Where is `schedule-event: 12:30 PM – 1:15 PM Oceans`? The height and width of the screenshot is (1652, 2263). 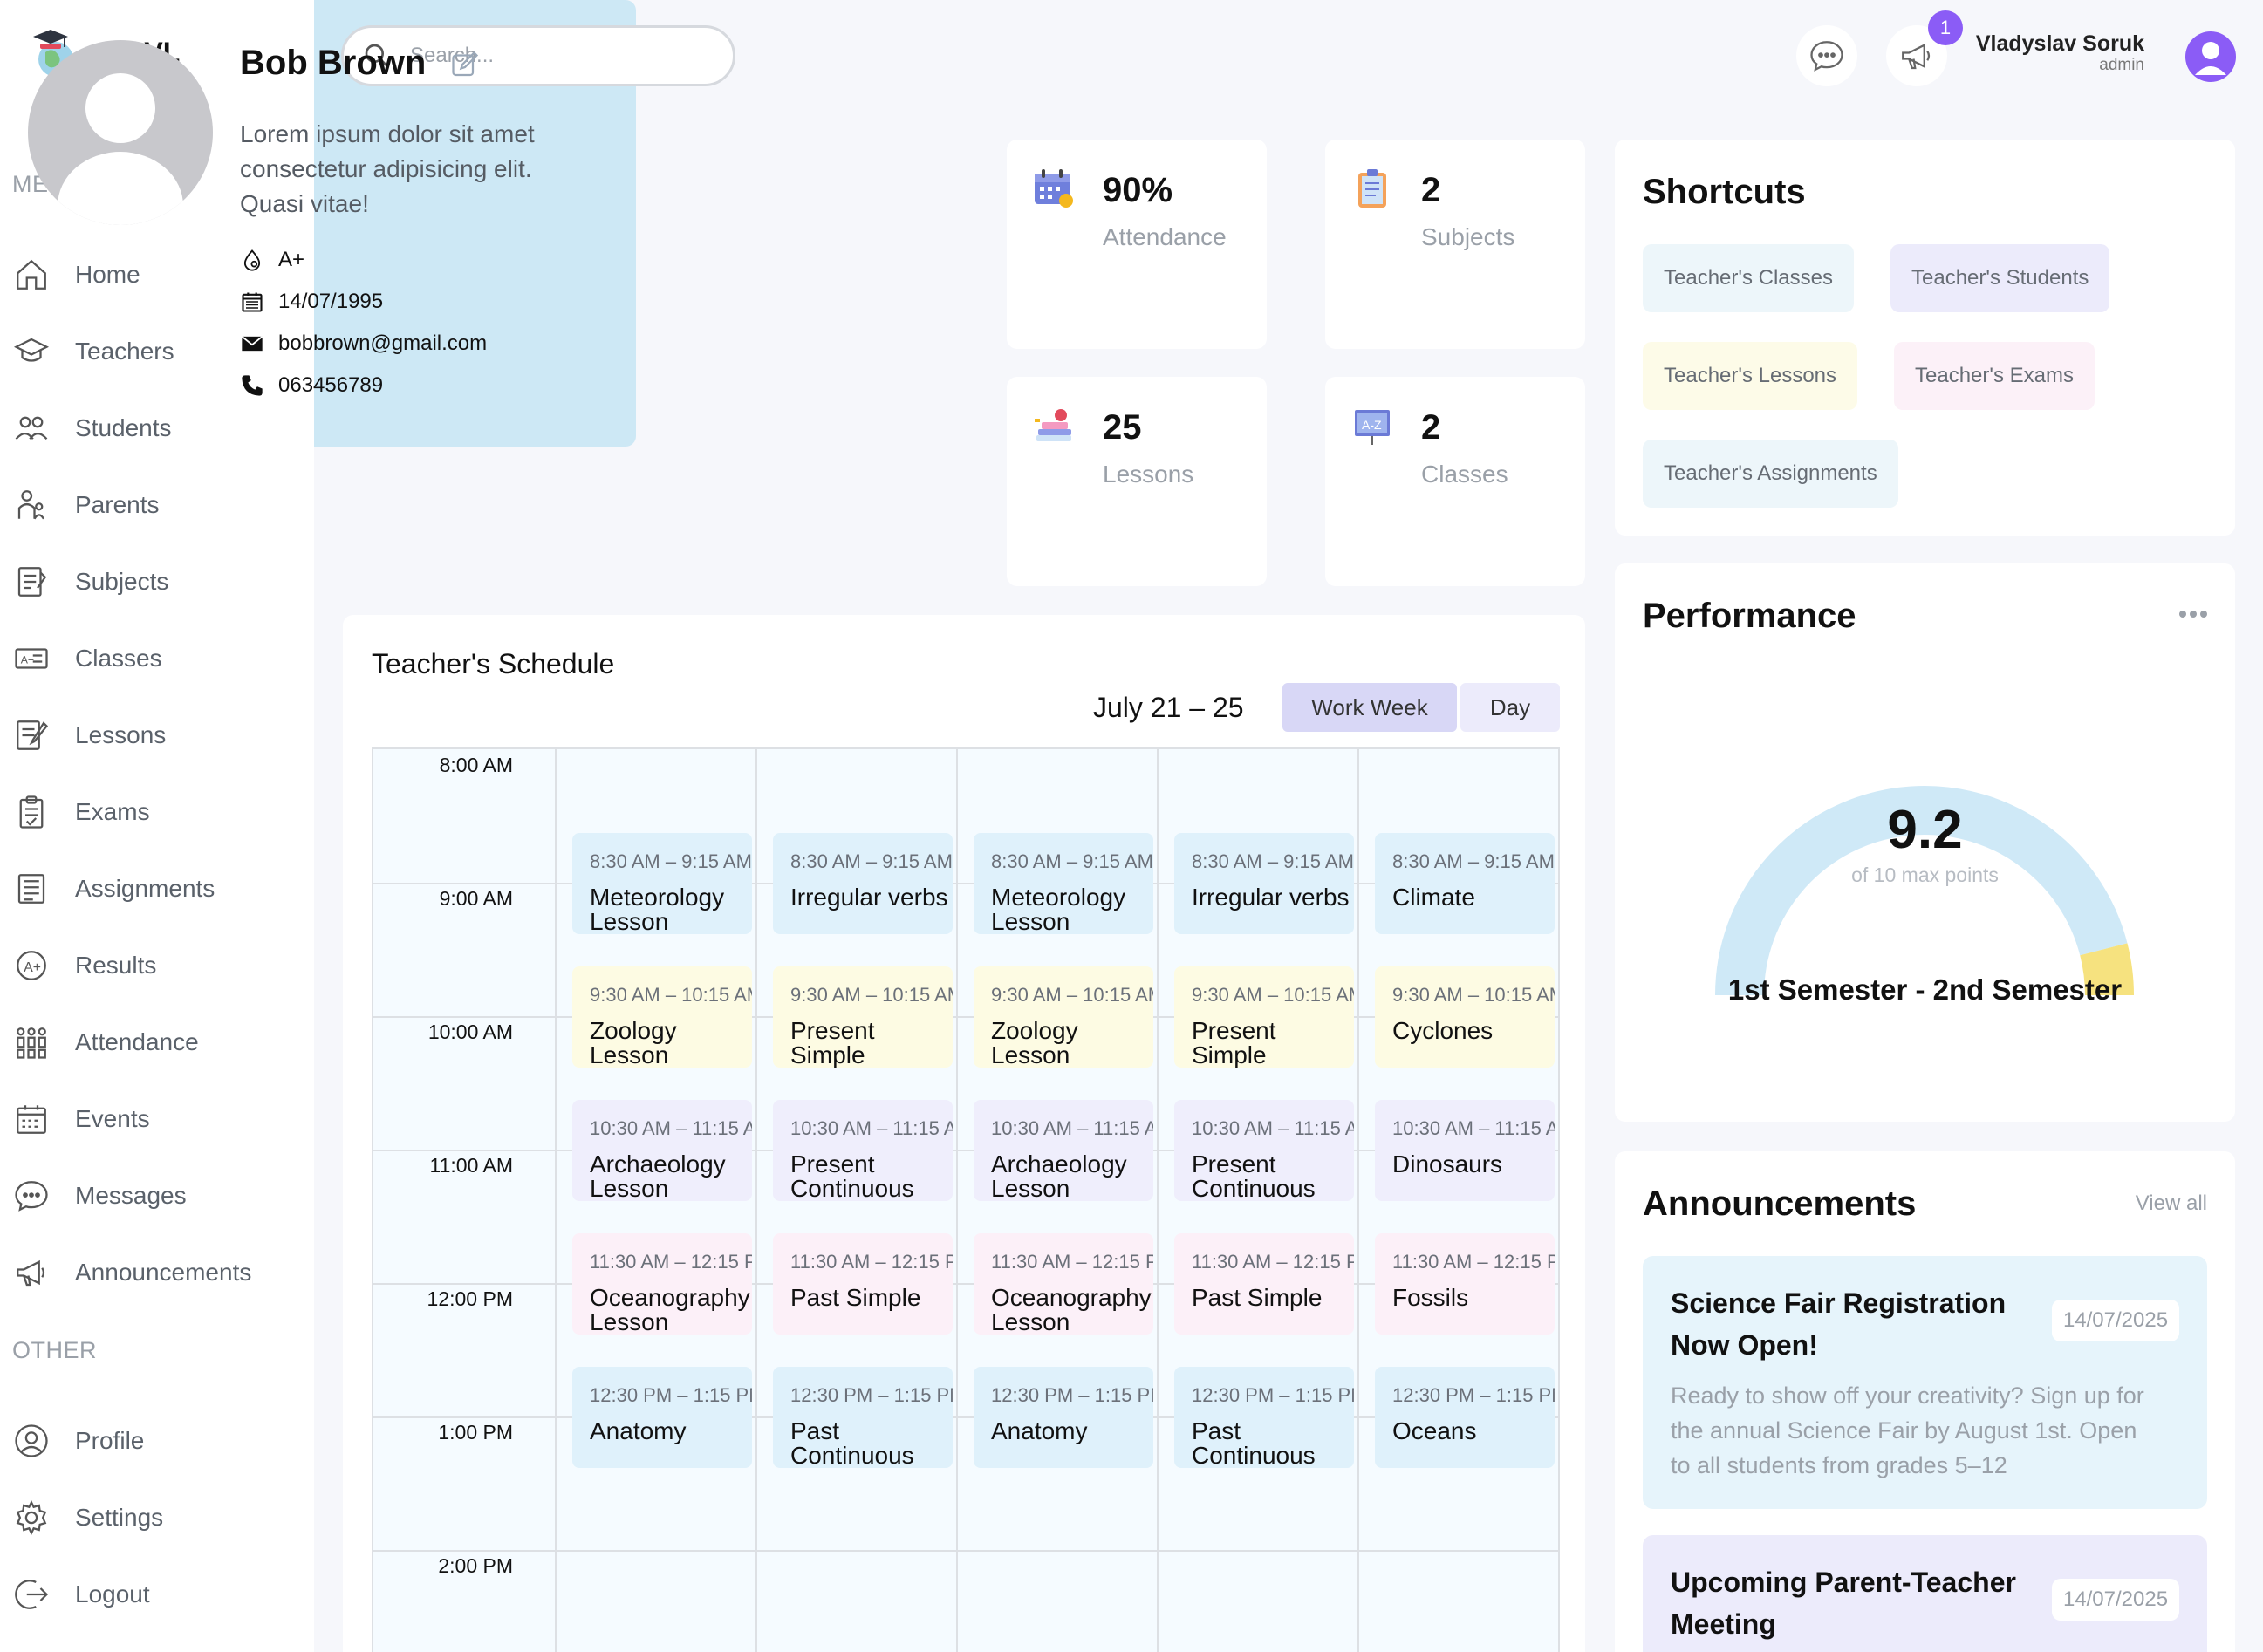
schedule-event: 12:30 PM – 1:15 PM Oceans is located at coordinates (1465, 1418).